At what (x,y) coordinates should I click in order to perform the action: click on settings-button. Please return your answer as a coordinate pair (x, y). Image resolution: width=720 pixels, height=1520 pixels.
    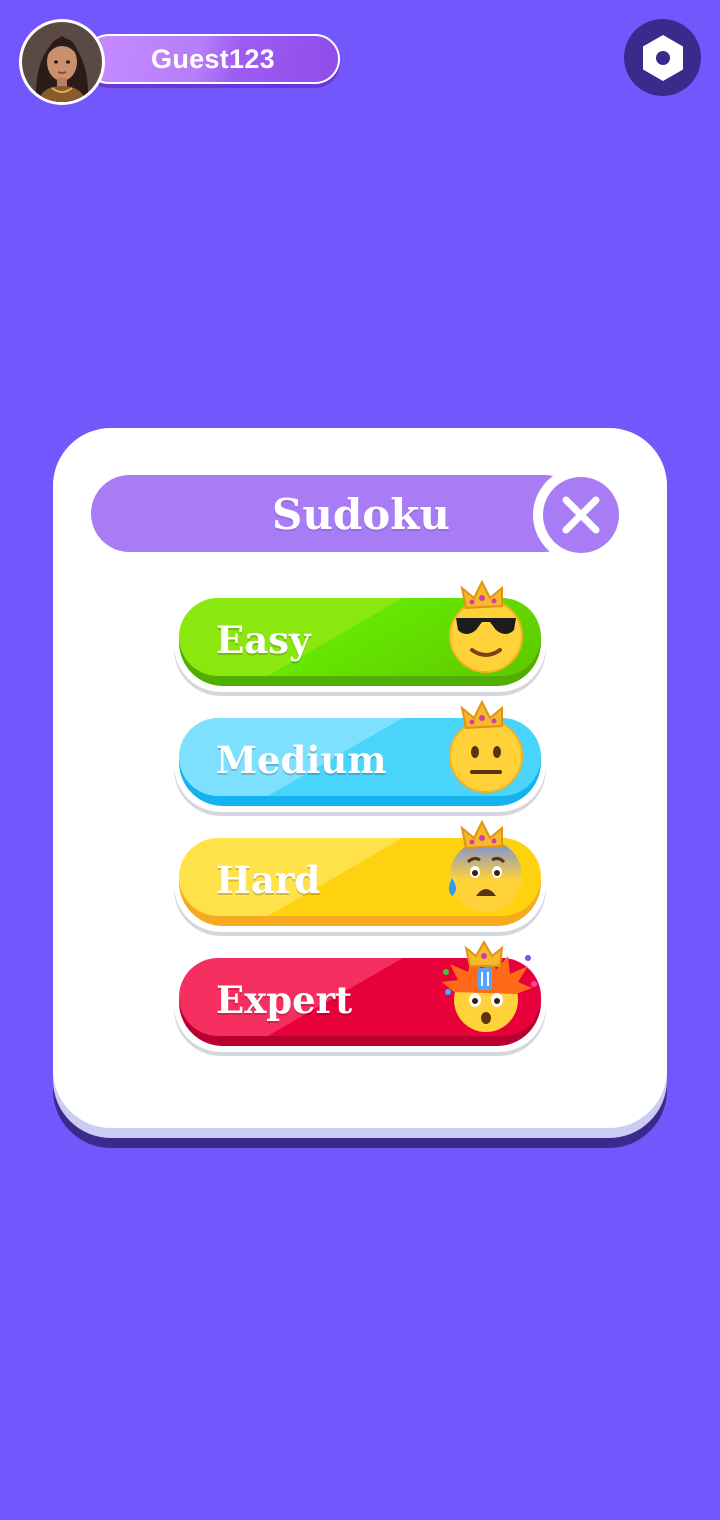
    Looking at the image, I should click on (662, 57).